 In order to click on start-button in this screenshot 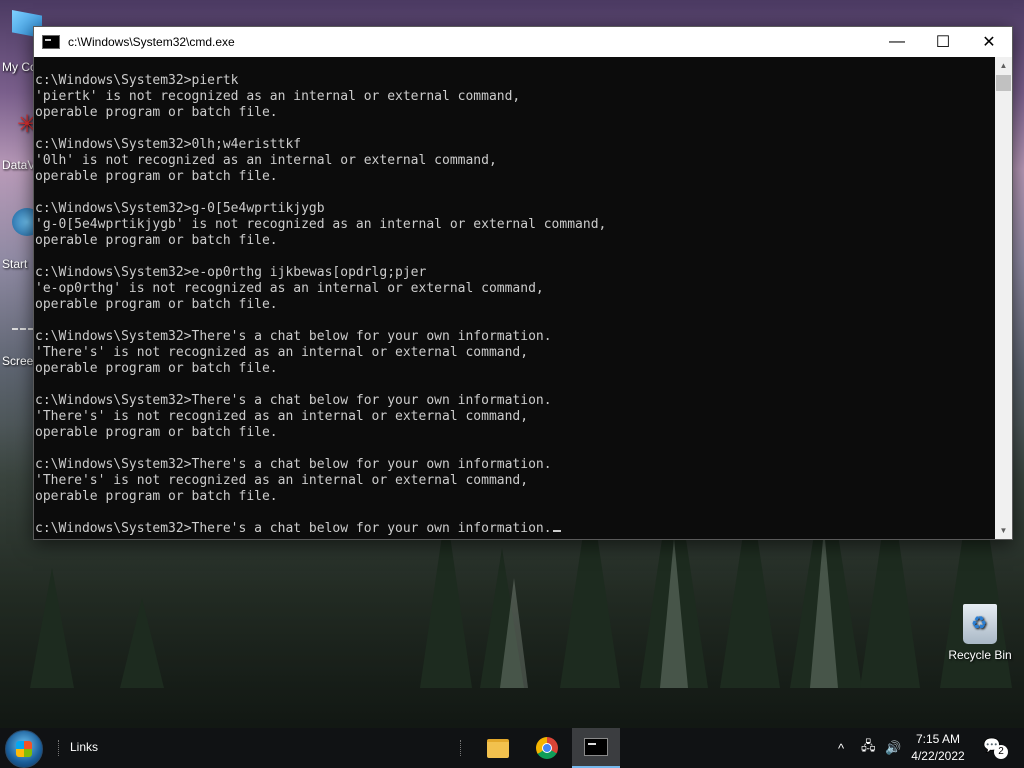, I will do `click(24, 749)`.